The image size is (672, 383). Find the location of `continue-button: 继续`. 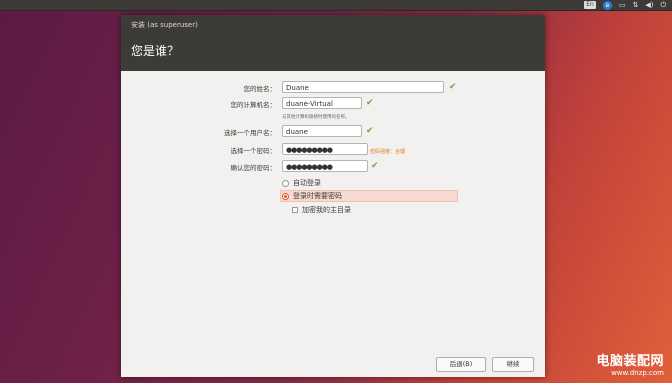

continue-button: 继续 is located at coordinates (513, 364).